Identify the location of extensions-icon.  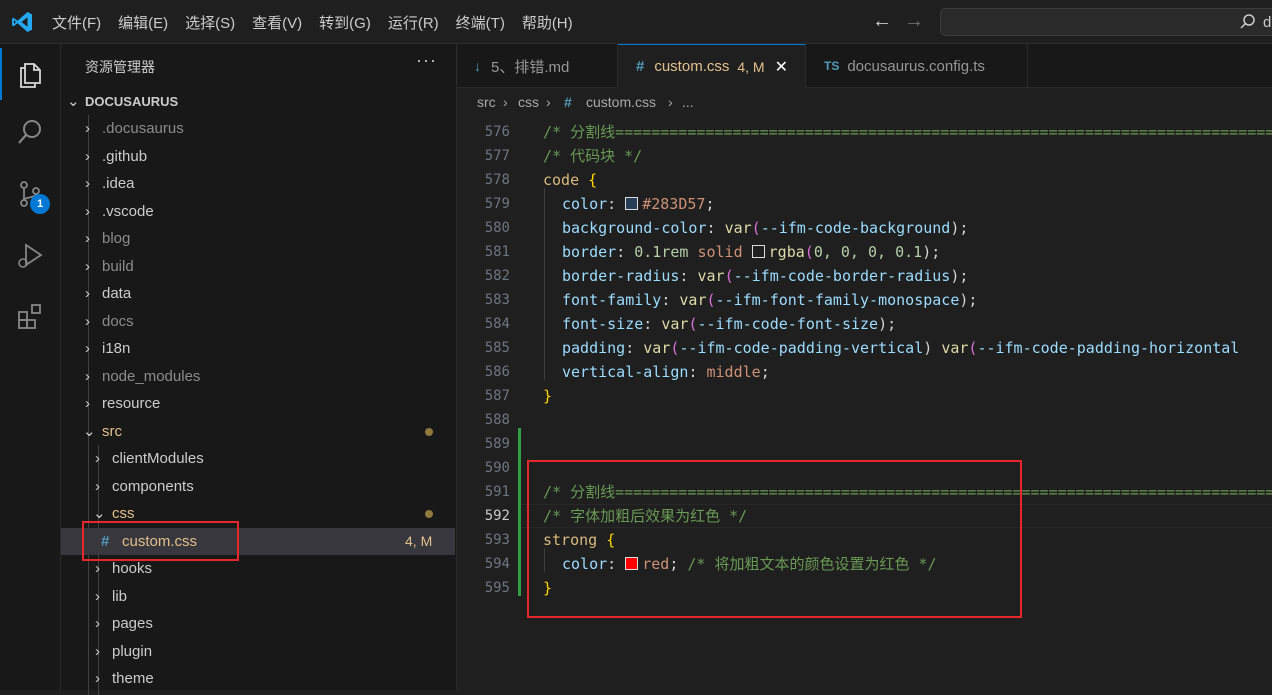
(29, 316).